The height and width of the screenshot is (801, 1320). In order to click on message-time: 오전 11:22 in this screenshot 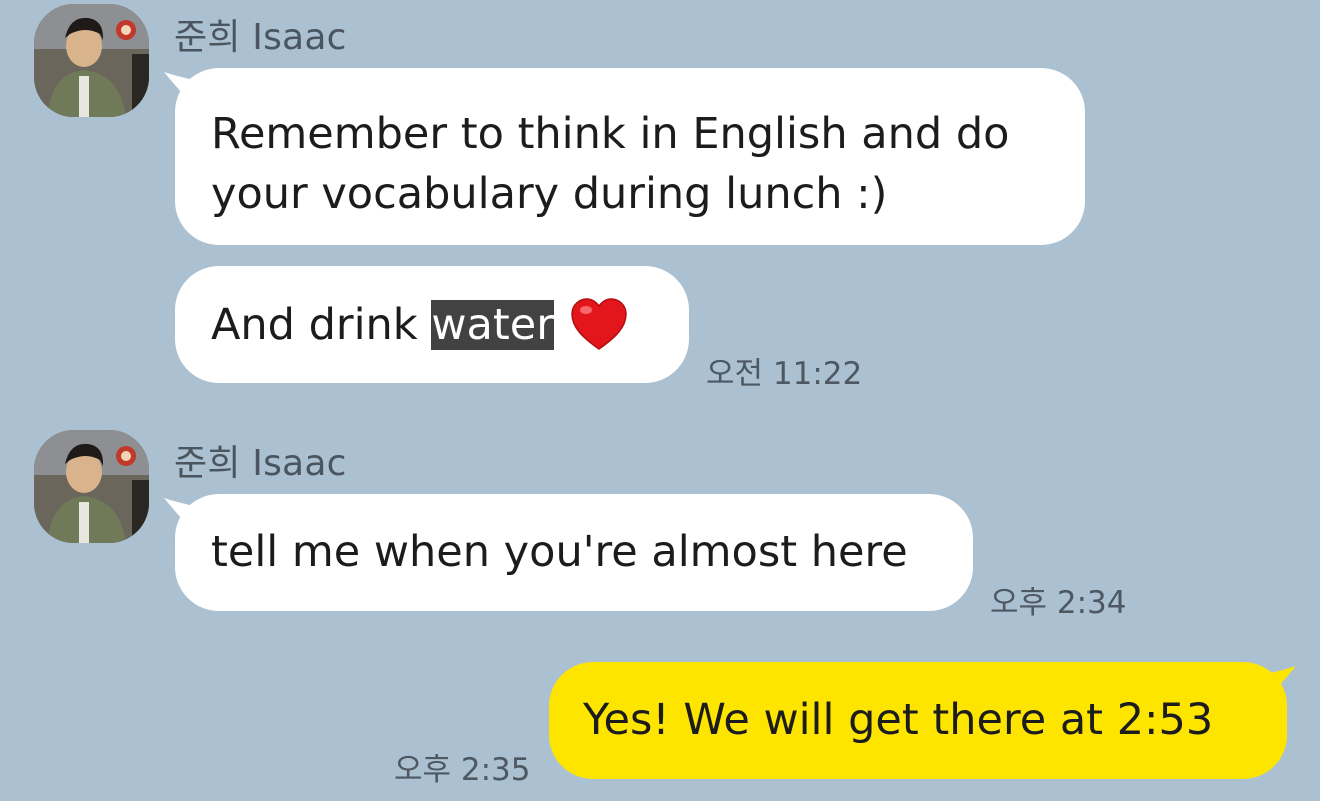, I will do `click(784, 374)`.